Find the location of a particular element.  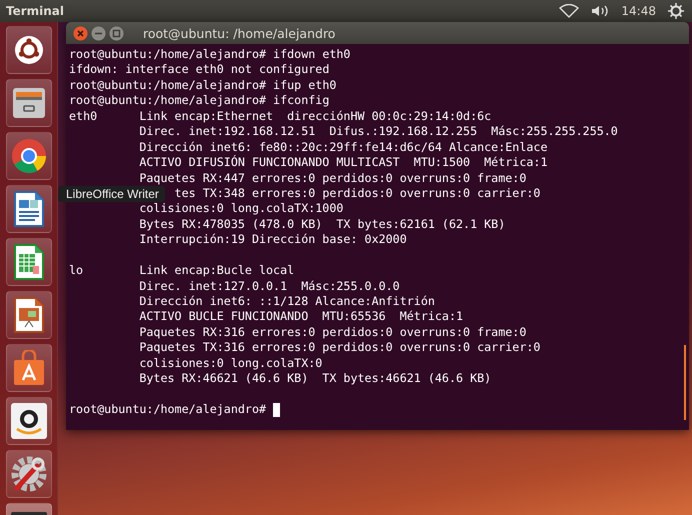

terminal-line: ifdown: interface eth0 not configured is located at coordinates (199, 70).